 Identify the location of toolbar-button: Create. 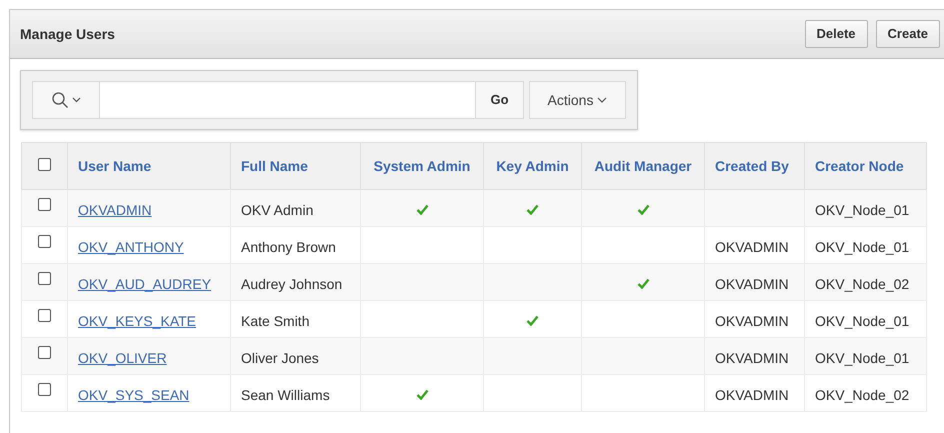
(908, 34).